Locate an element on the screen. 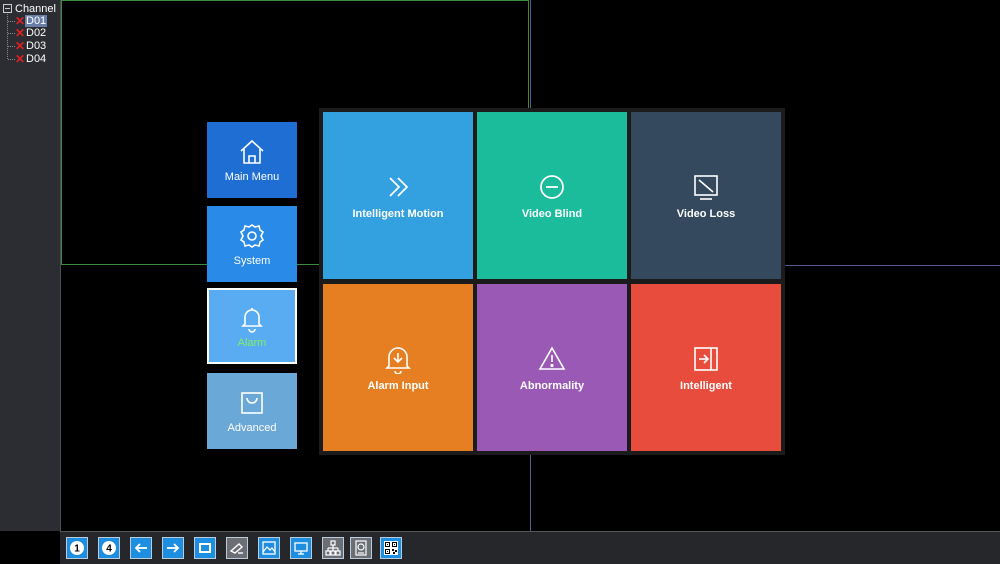 Image resolution: width=1000 pixels, height=564 pixels. channel-label: D01 is located at coordinates (36, 21).